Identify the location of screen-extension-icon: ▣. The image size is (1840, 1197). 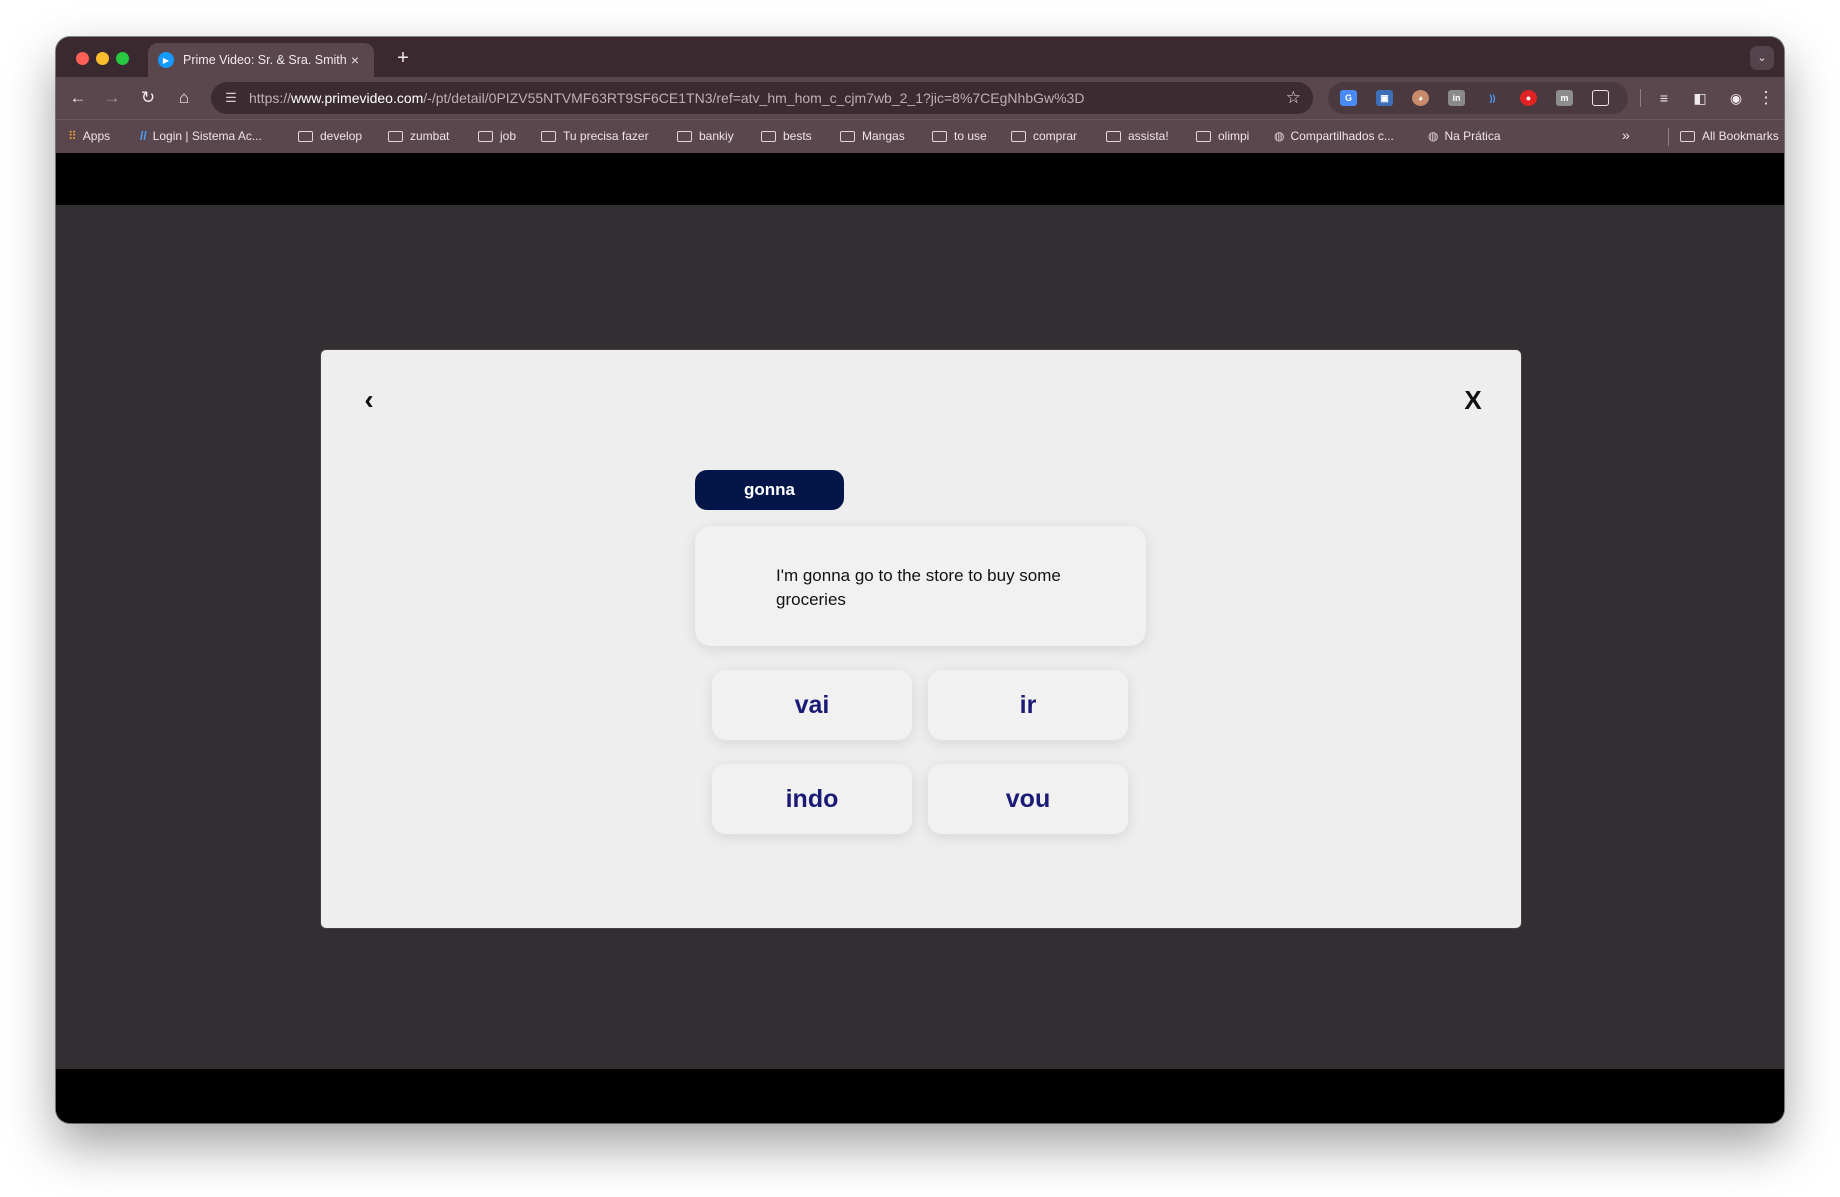
(1384, 98).